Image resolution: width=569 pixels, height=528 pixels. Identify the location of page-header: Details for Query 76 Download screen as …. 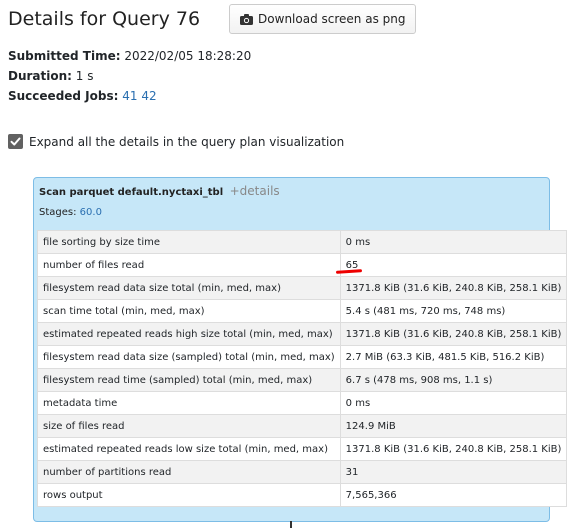
(212, 19).